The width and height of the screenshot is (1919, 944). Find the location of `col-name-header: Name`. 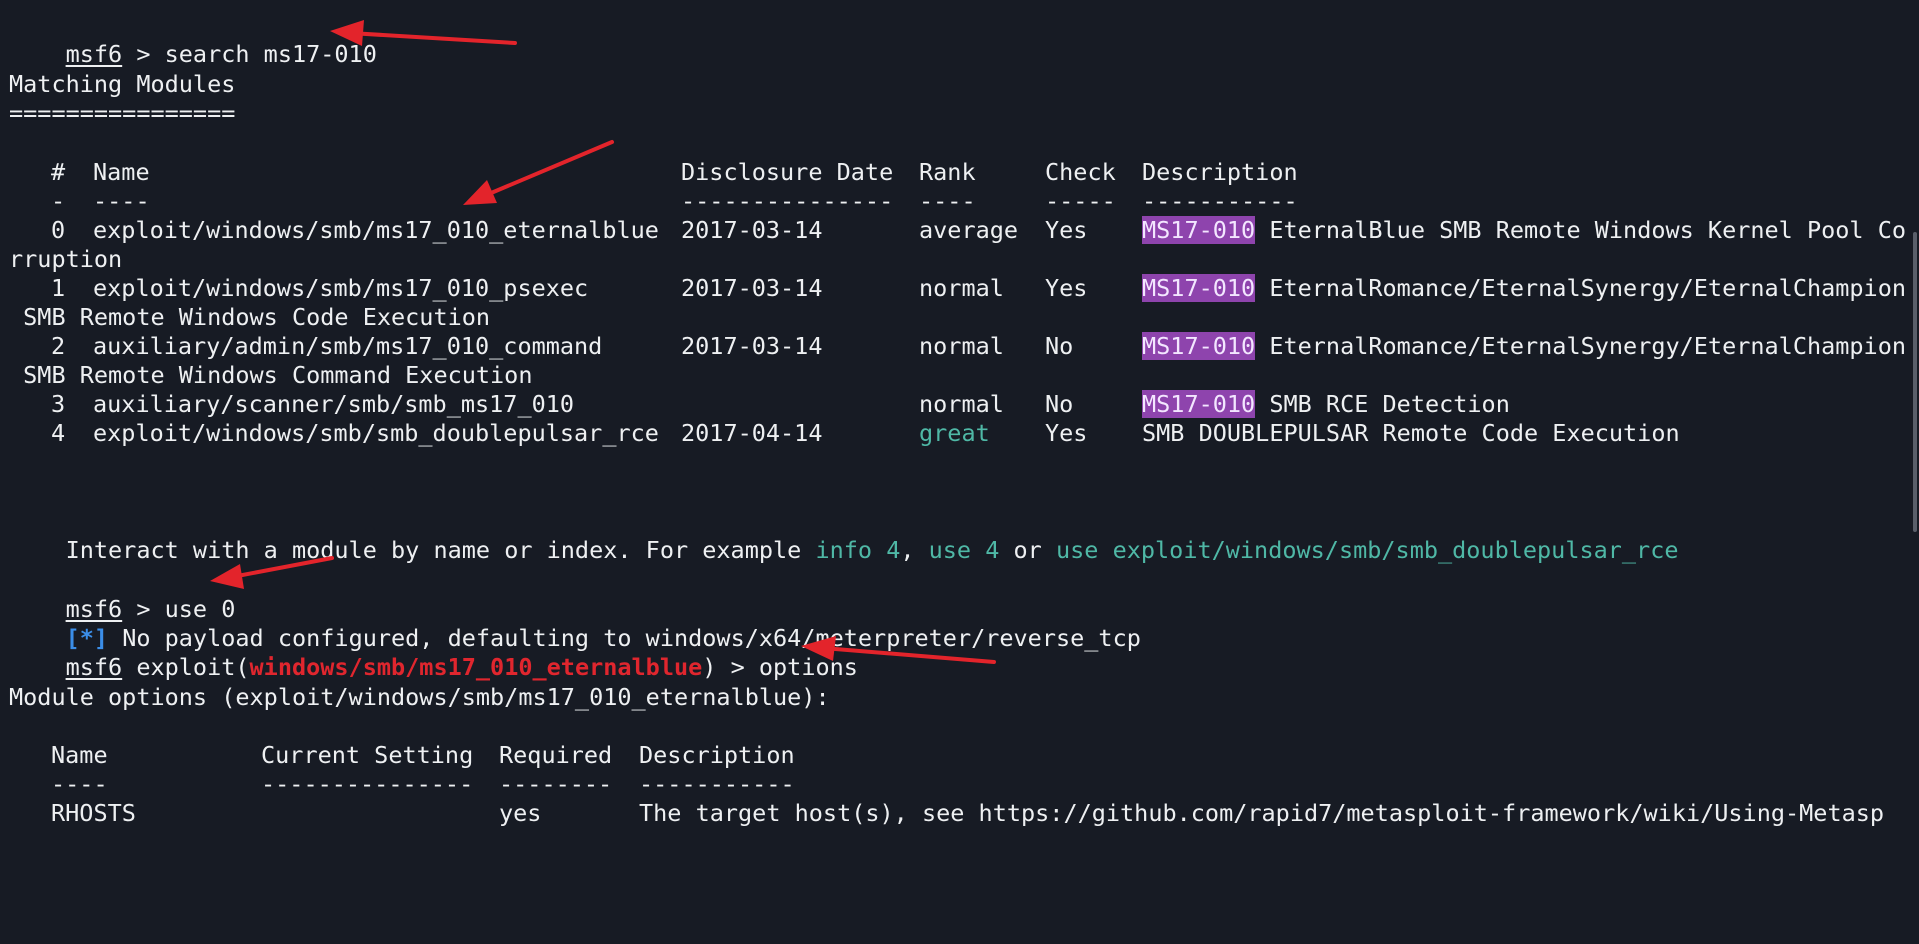

col-name-header: Name is located at coordinates (121, 172).